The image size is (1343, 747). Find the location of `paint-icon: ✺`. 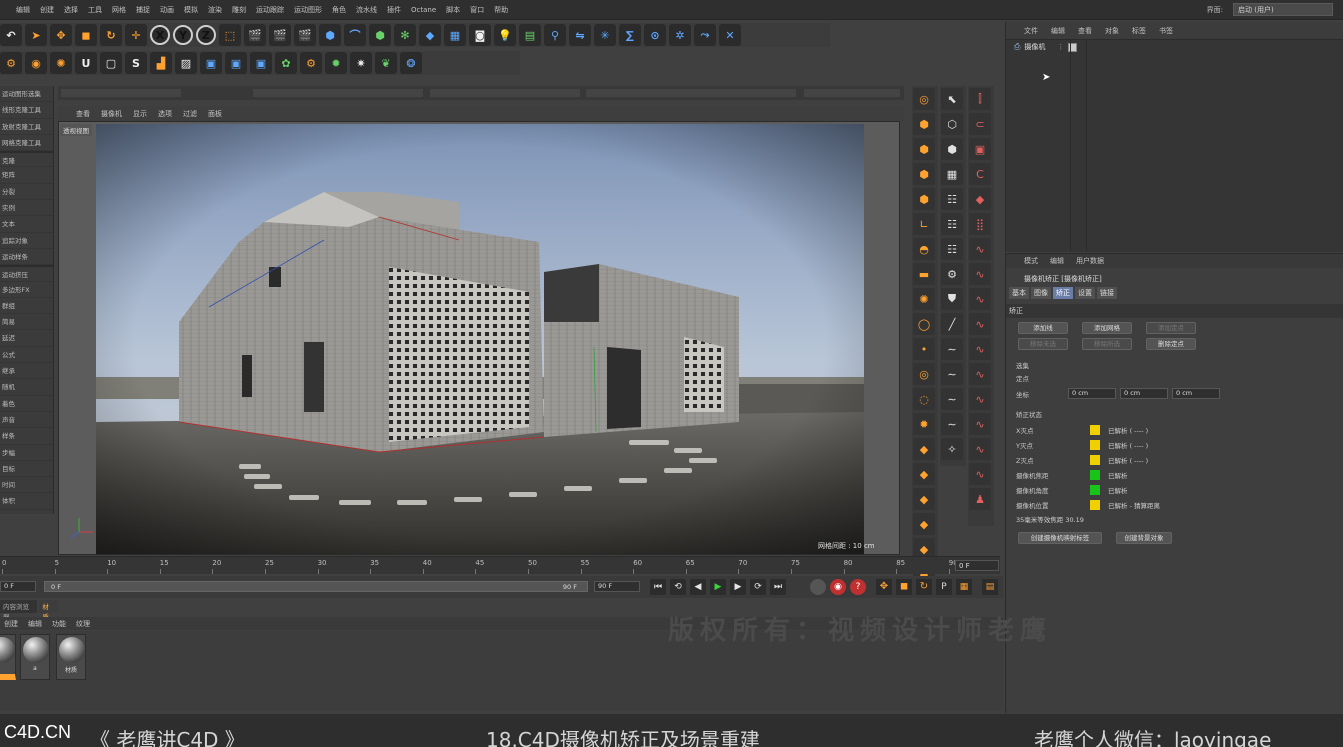

paint-icon: ✺ is located at coordinates (924, 299).